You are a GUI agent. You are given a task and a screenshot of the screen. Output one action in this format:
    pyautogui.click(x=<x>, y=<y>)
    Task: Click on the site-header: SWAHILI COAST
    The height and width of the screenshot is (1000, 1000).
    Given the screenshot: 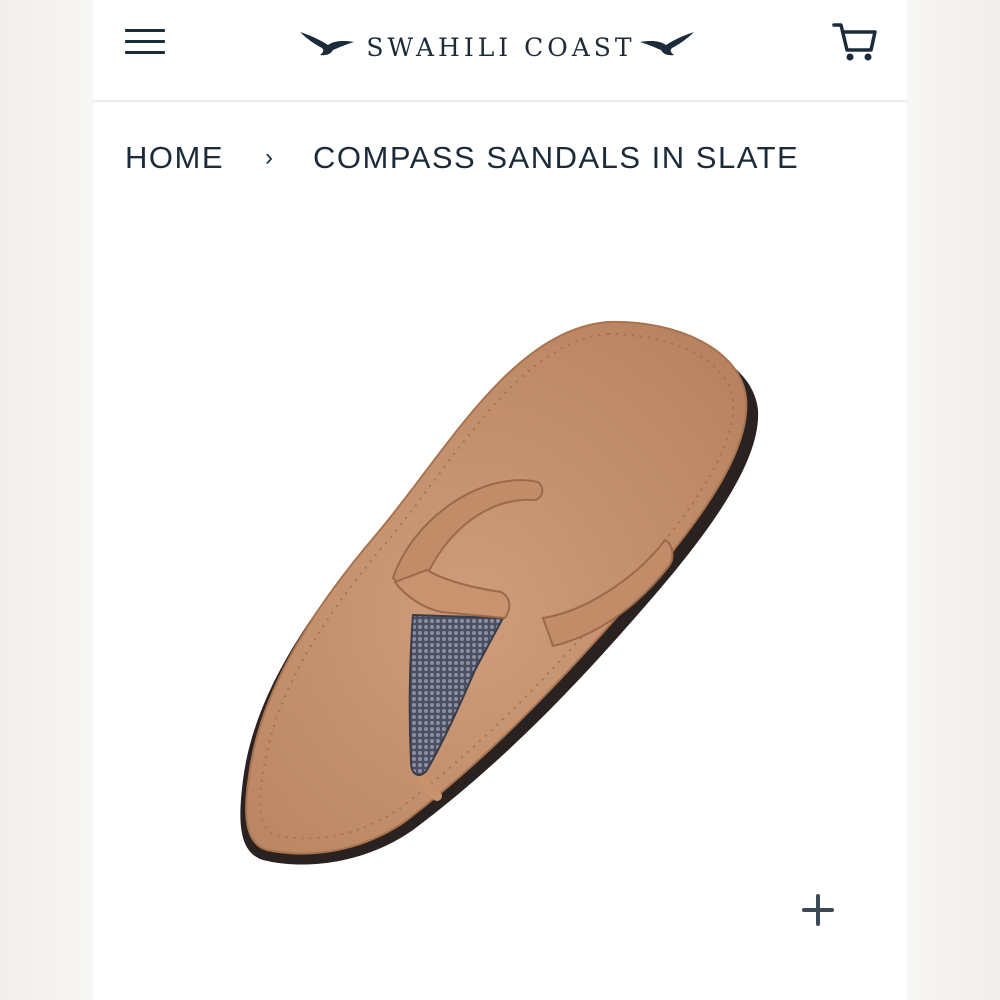 What is the action you would take?
    pyautogui.click(x=500, y=51)
    